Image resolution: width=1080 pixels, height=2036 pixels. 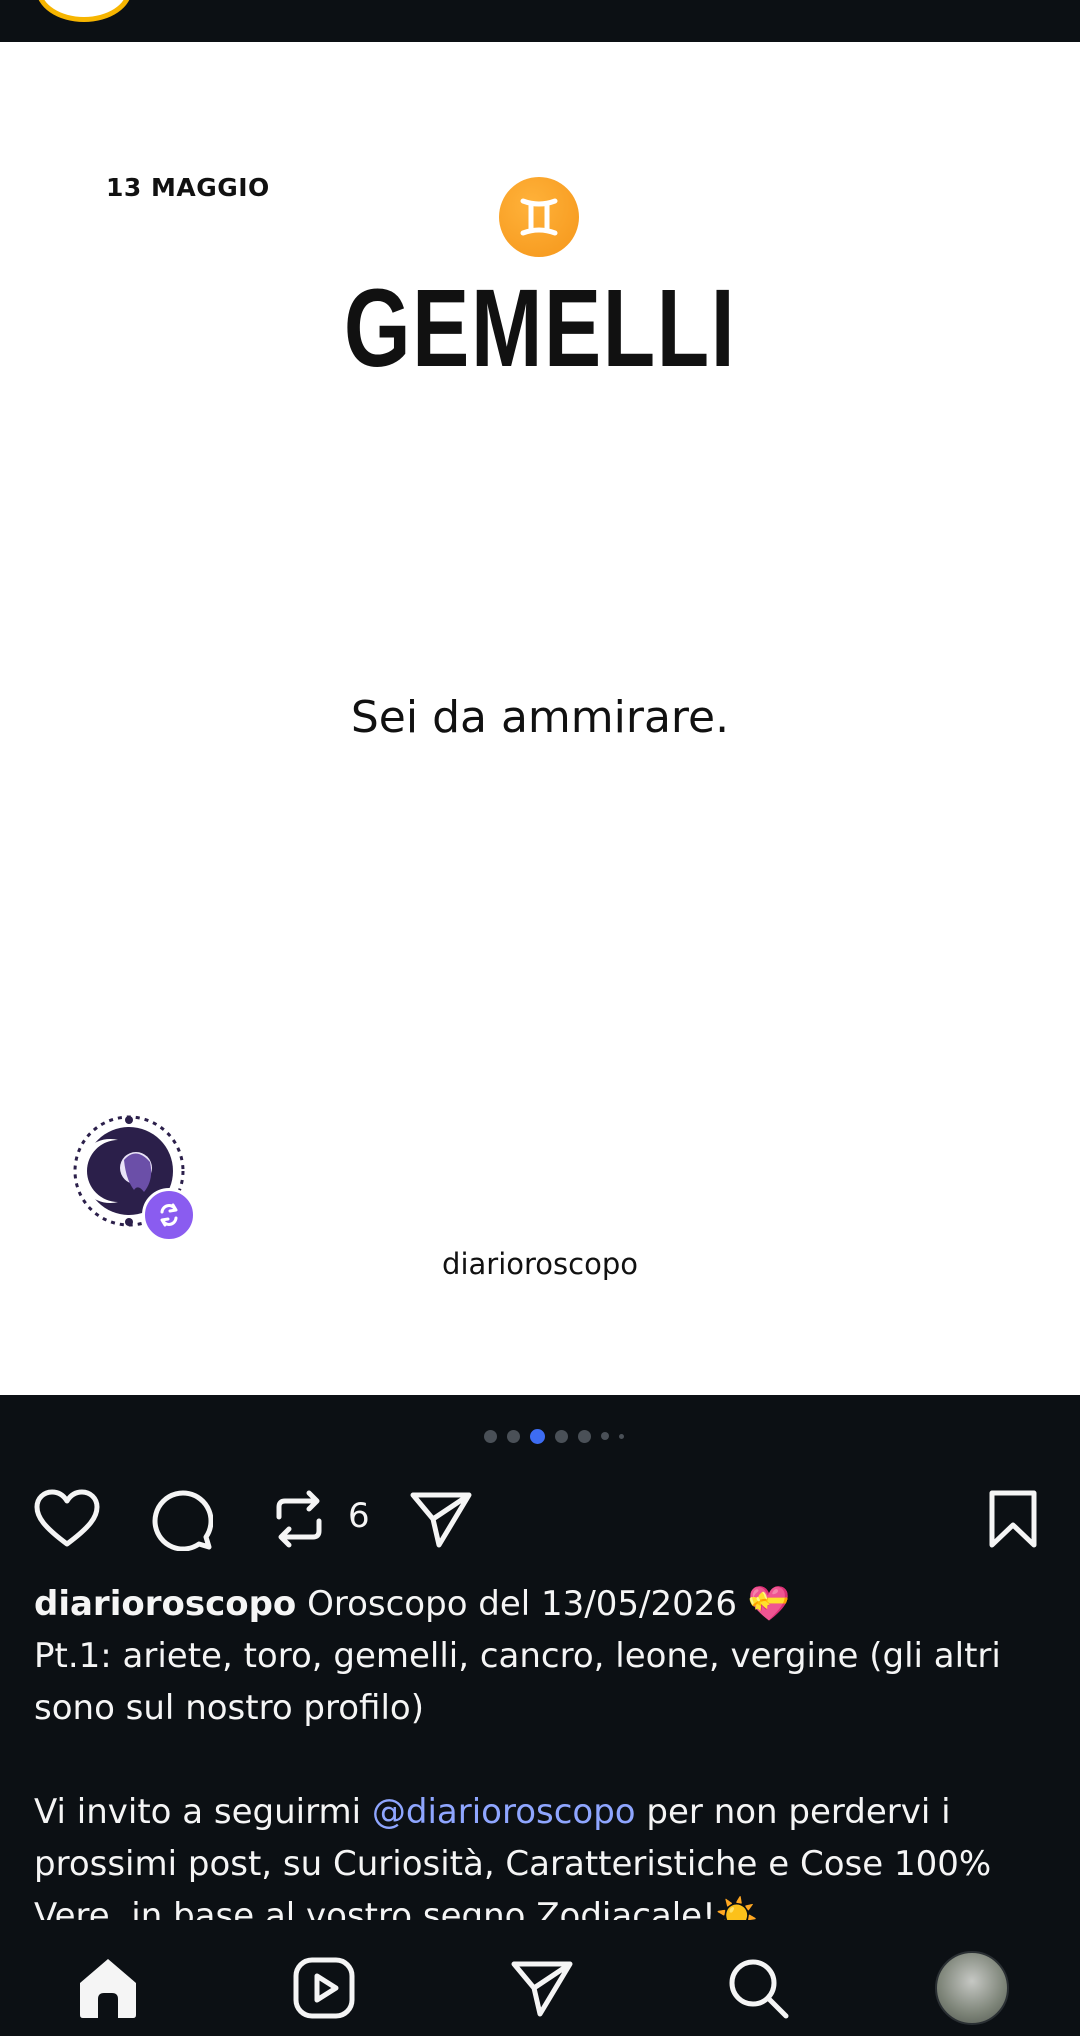 What do you see at coordinates (203, 1812) in the screenshot?
I see `caption-line3-before: Vi invito a seguirmi` at bounding box center [203, 1812].